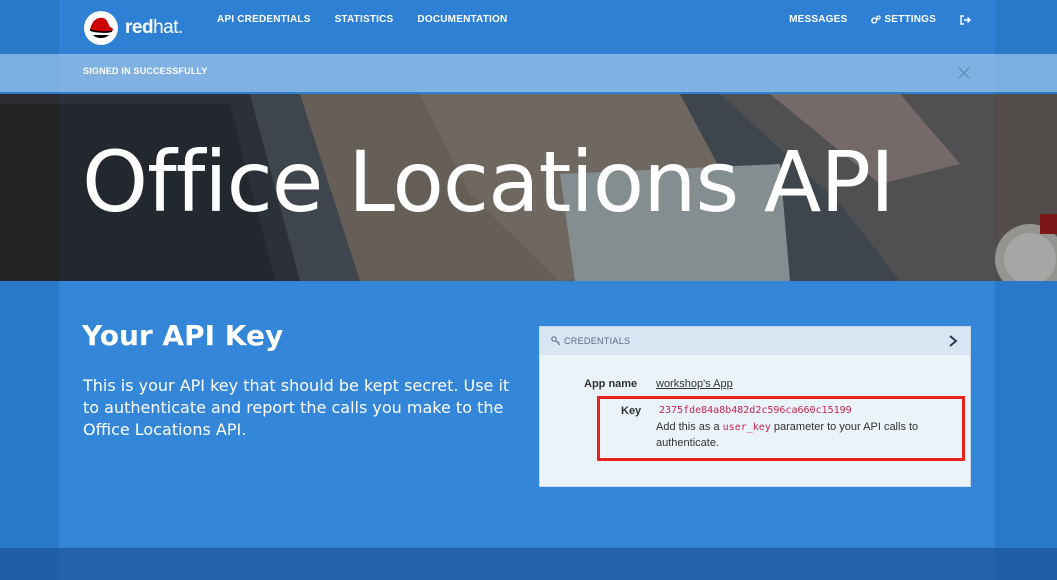  Describe the element at coordinates (462, 19) in the screenshot. I see `nav-documentation: DOCUMENTATION` at that location.